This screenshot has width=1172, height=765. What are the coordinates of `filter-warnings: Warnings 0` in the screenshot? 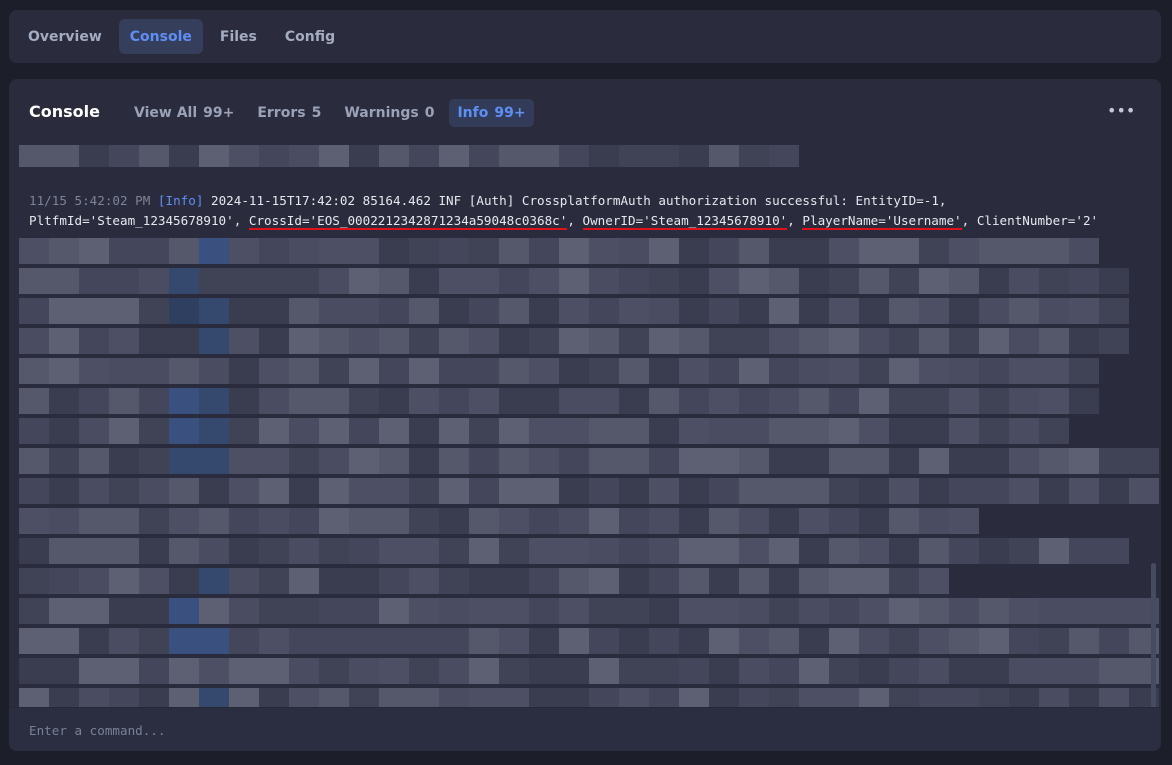 It's located at (389, 113).